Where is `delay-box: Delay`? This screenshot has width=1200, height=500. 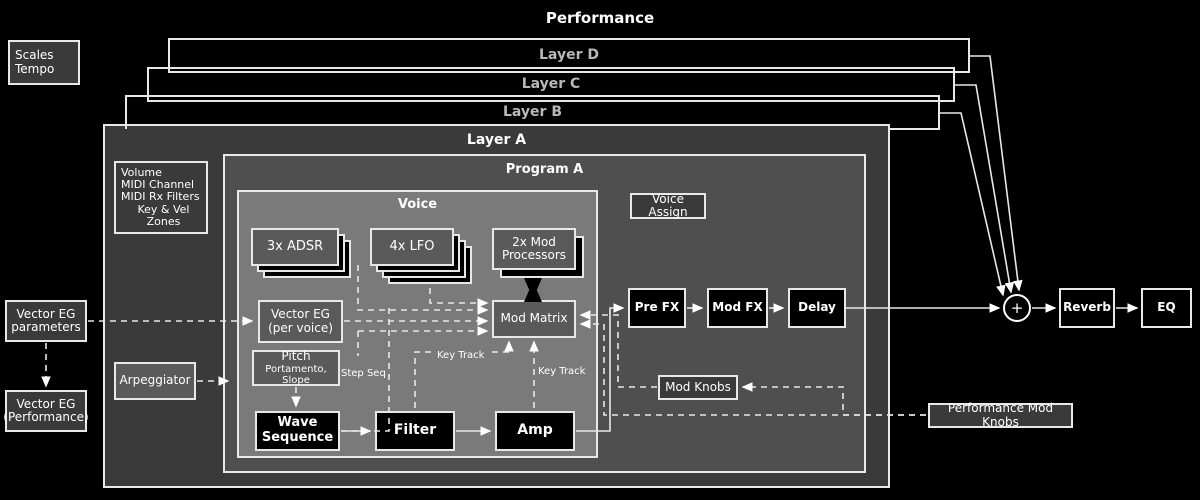
delay-box: Delay is located at coordinates (817, 308).